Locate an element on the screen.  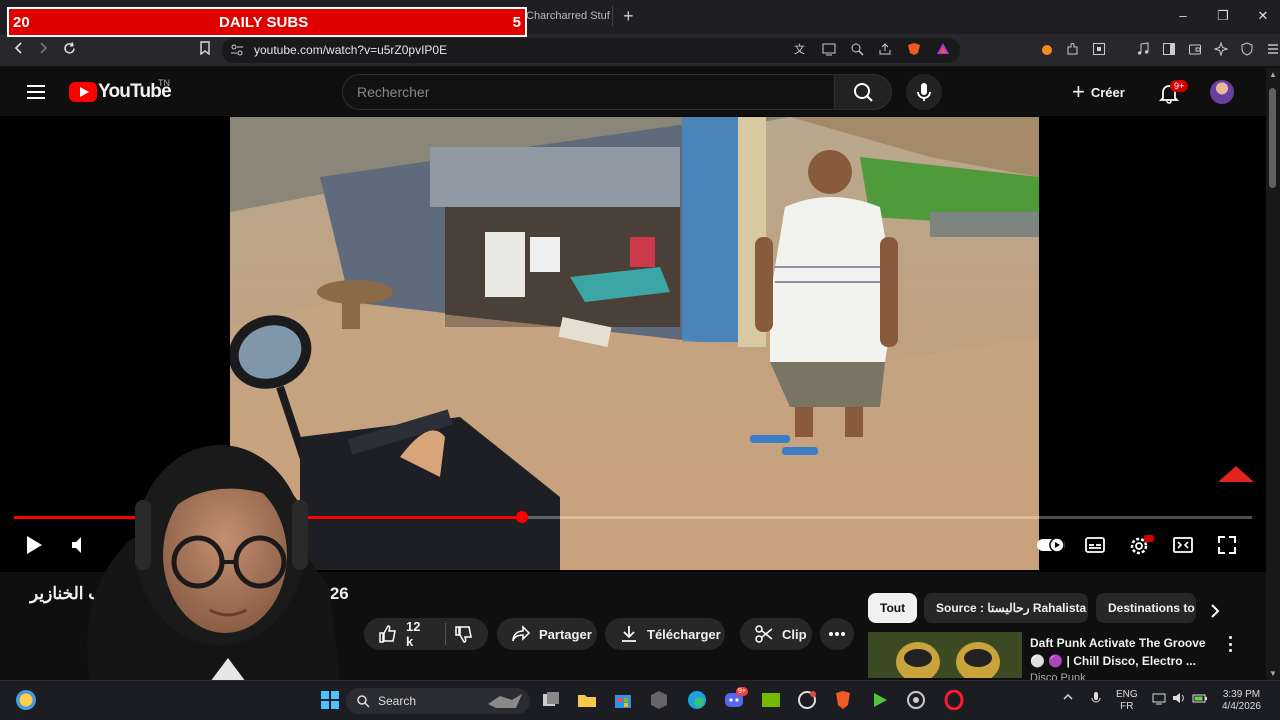
toolbar-gap is located at coordinates (1121, 50).